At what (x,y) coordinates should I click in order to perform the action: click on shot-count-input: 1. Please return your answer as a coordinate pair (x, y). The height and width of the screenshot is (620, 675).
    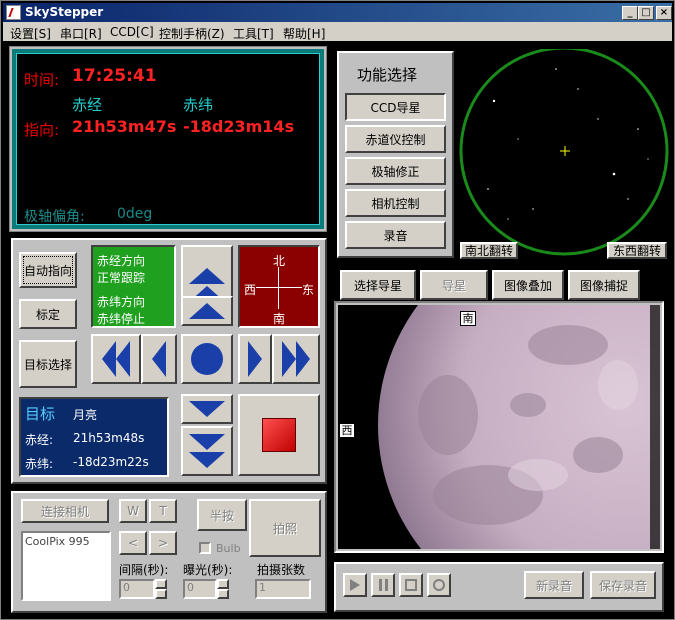
    Looking at the image, I should click on (283, 589).